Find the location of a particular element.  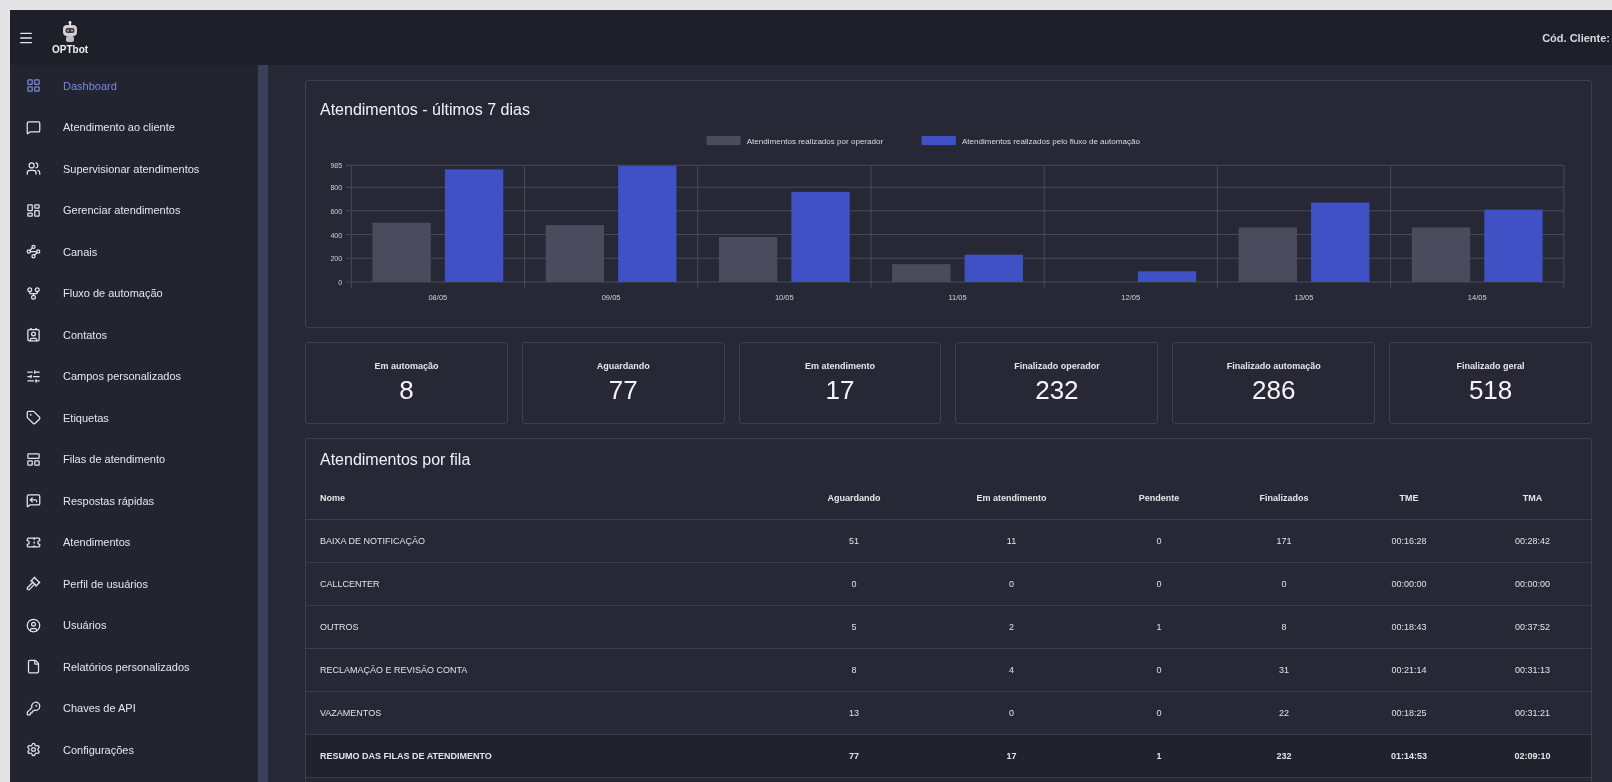

table-cell-text: 51 is located at coordinates (854, 541).